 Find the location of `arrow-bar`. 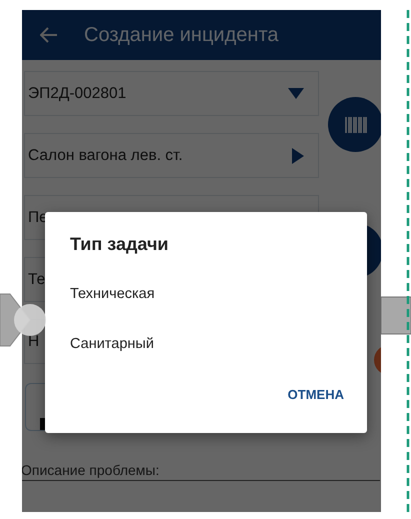

arrow-bar is located at coordinates (396, 316).